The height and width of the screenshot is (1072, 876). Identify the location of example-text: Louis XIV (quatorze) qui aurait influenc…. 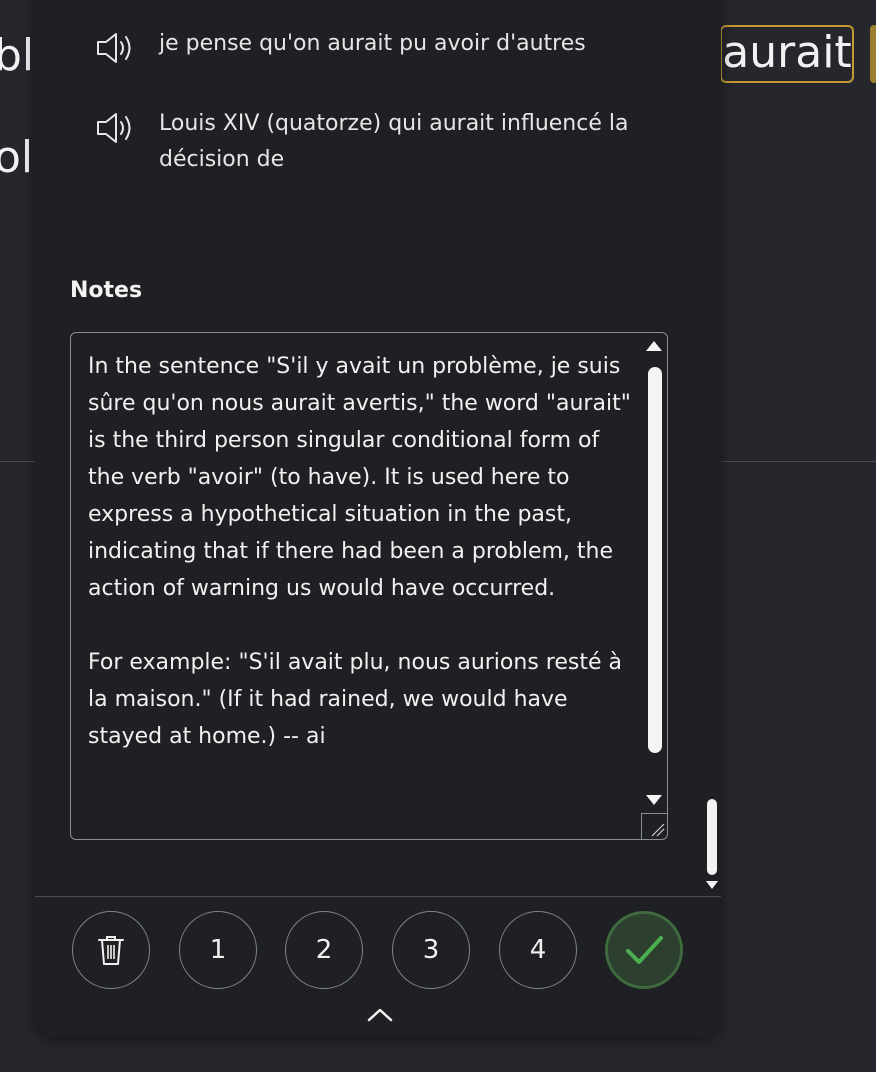
(394, 141).